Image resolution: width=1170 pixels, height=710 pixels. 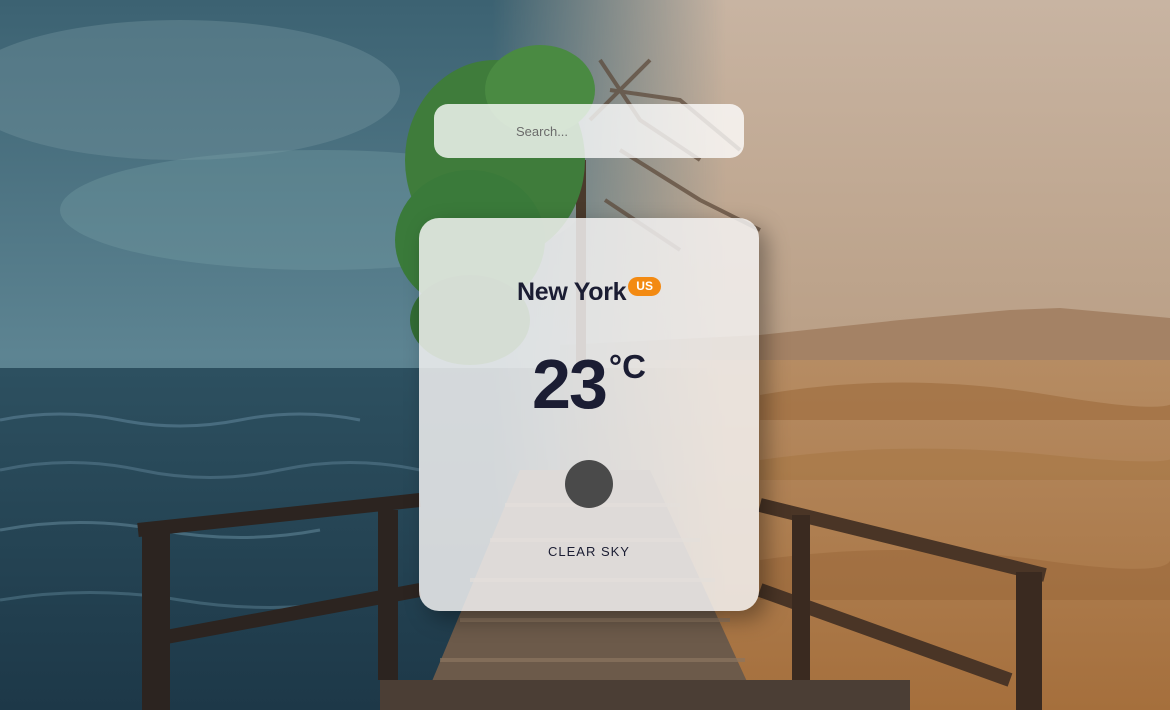 I want to click on city-row: New York US, so click(x=589, y=292).